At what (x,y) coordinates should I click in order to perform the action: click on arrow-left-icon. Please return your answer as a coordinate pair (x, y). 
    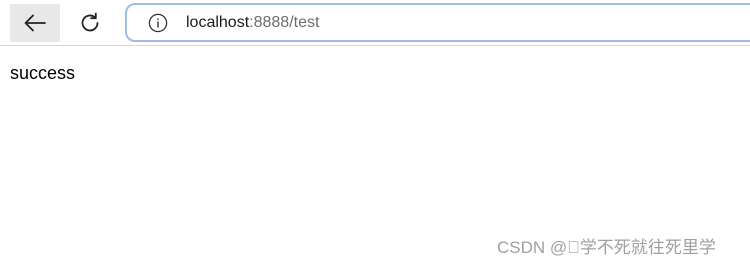
    Looking at the image, I should click on (35, 23).